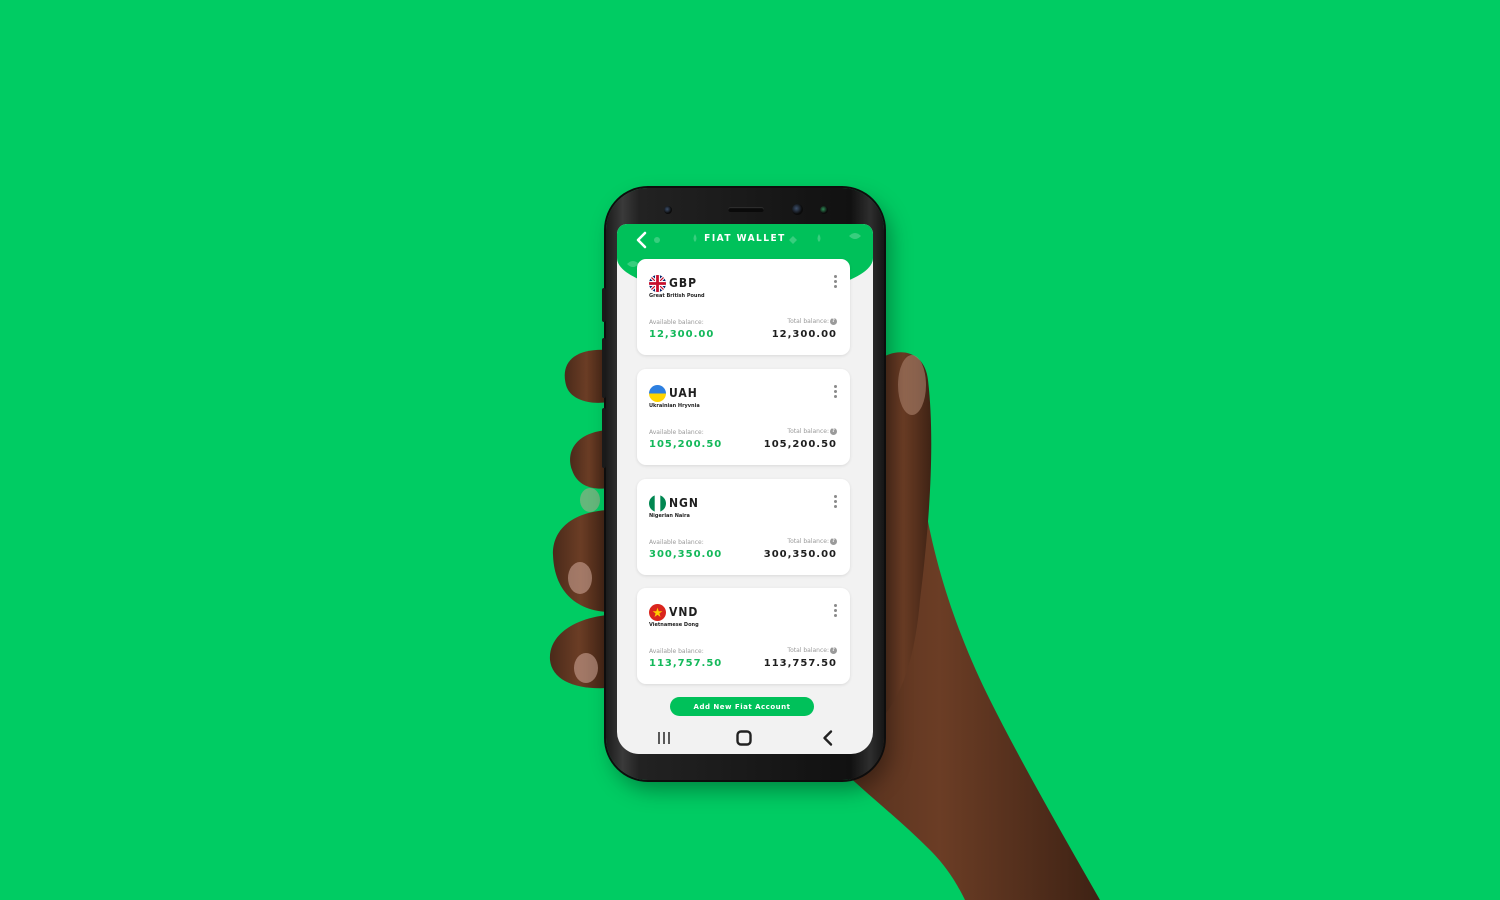 Image resolution: width=1500 pixels, height=900 pixels. Describe the element at coordinates (797, 209) in the screenshot. I see `front-camera` at that location.